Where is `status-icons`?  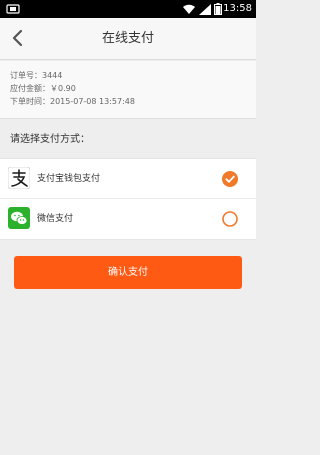 status-icons is located at coordinates (202, 9).